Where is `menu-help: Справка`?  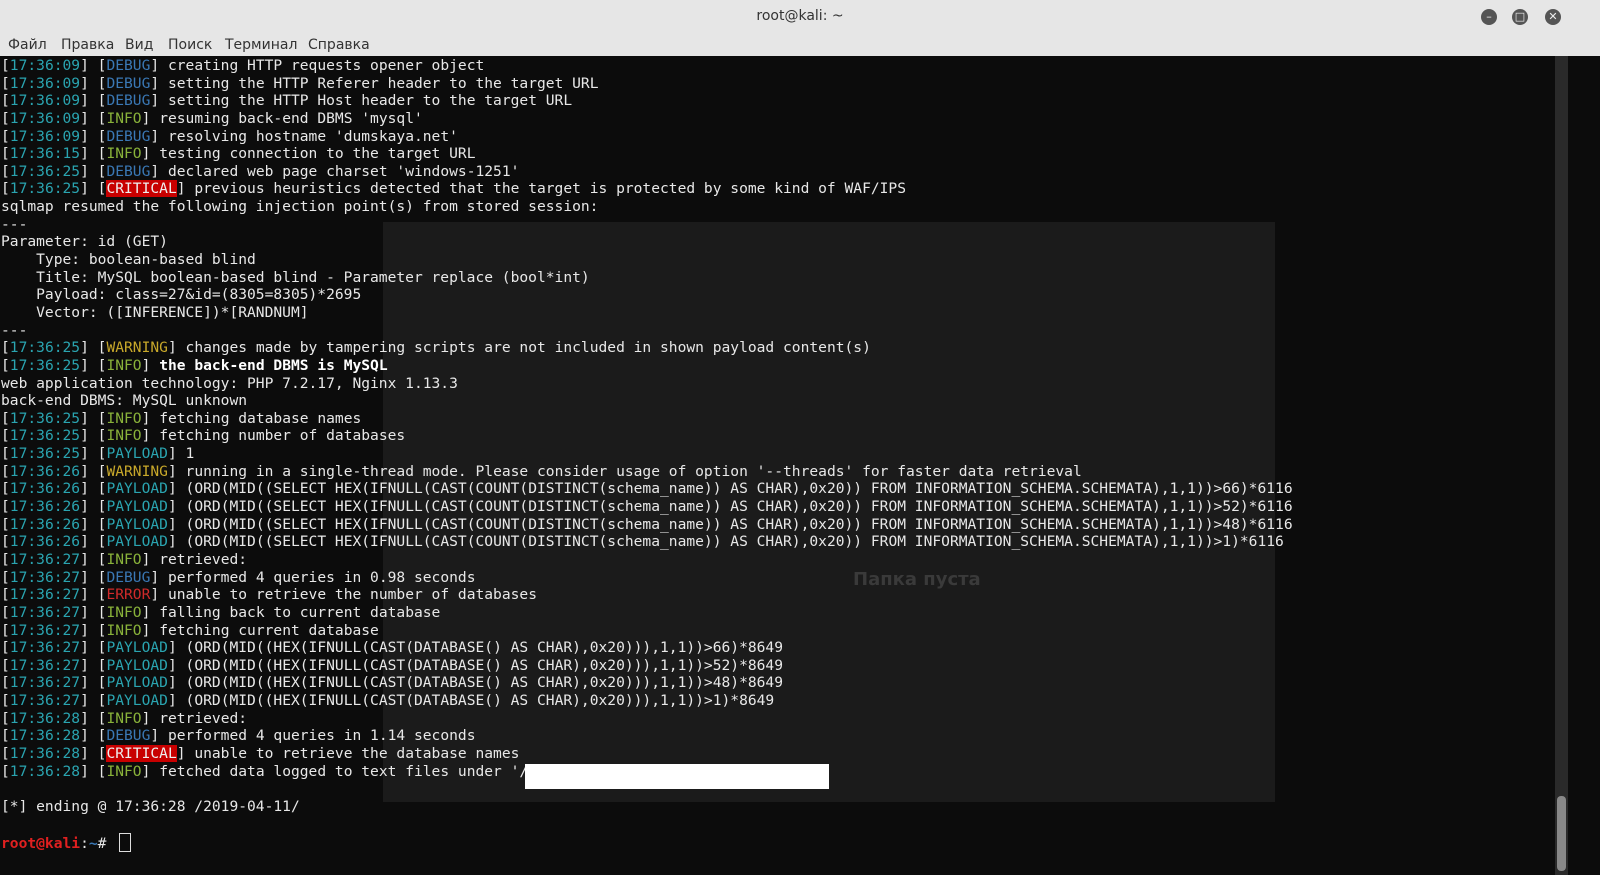 menu-help: Справка is located at coordinates (339, 45).